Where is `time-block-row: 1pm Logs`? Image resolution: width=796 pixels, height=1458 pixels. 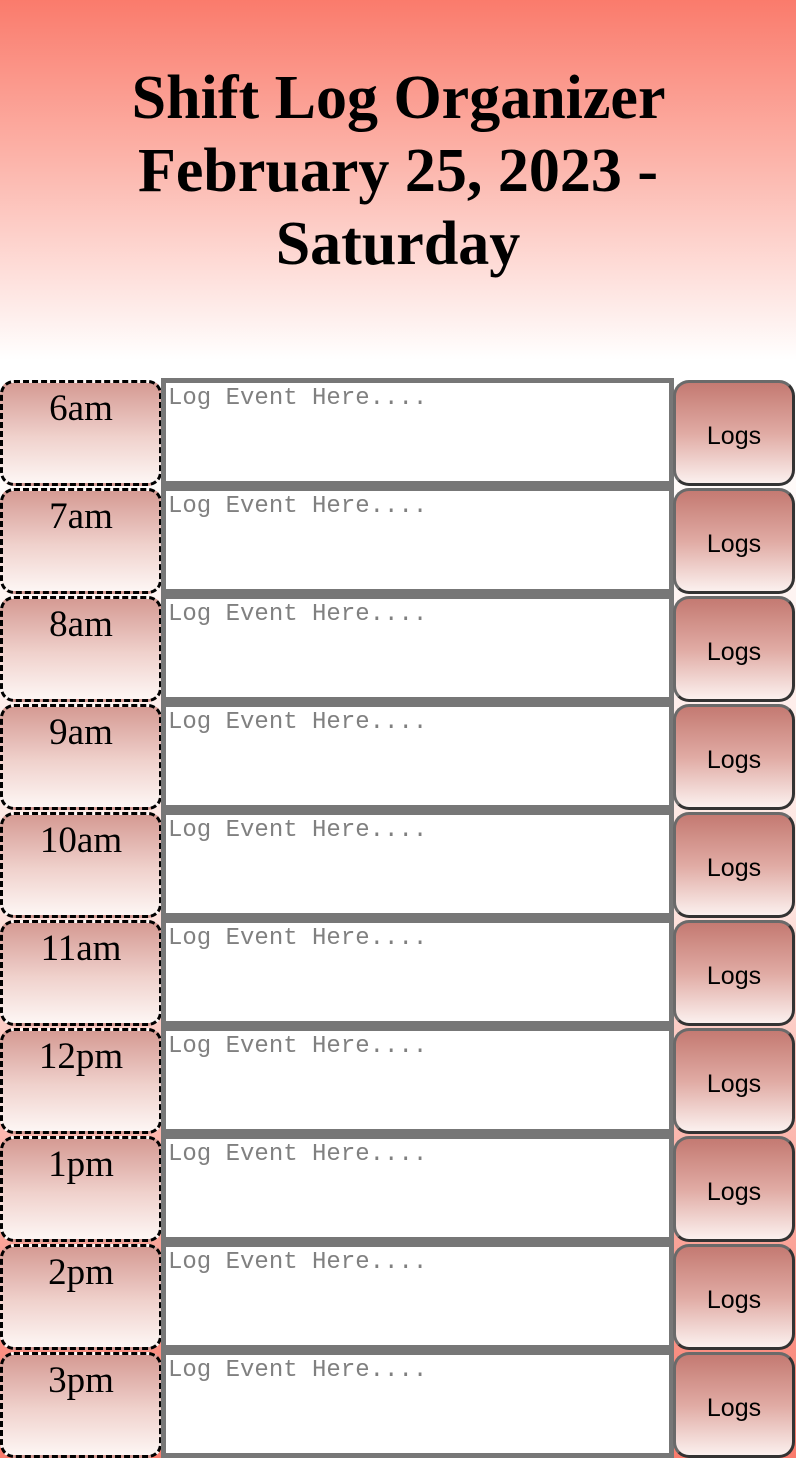 time-block-row: 1pm Logs is located at coordinates (398, 1188).